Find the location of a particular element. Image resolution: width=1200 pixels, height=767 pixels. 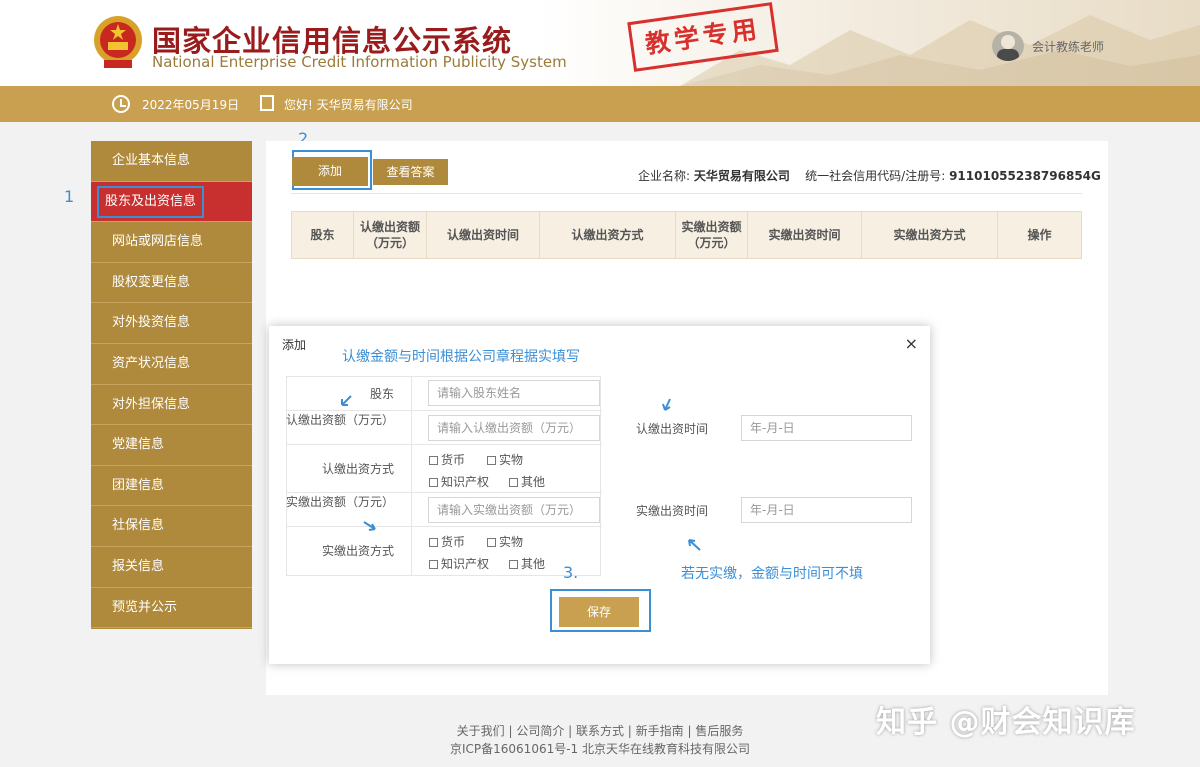

step-3-annotation: 3. is located at coordinates (571, 572).